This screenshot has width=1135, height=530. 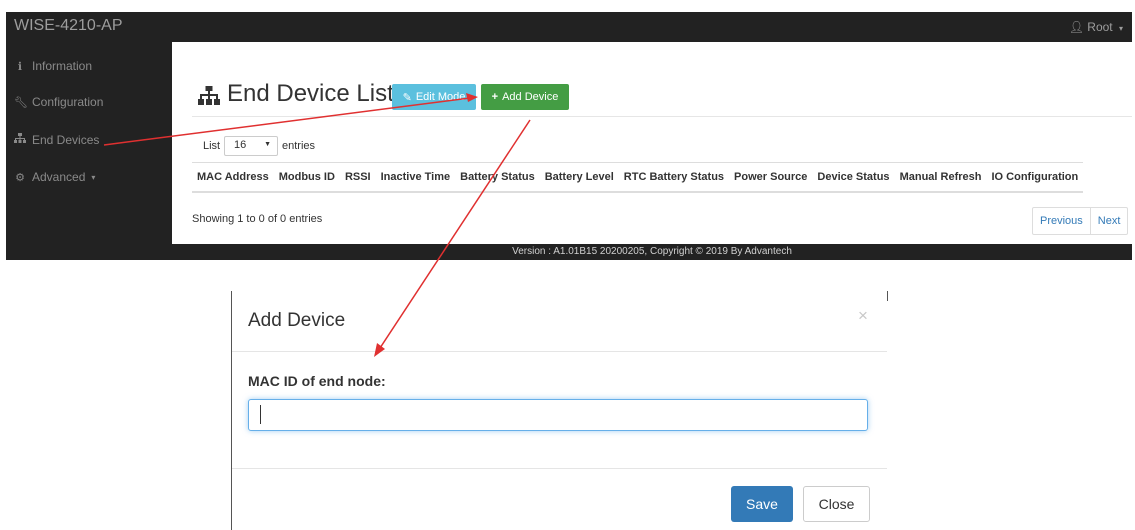 What do you see at coordinates (559, 351) in the screenshot?
I see `modal-header-divider` at bounding box center [559, 351].